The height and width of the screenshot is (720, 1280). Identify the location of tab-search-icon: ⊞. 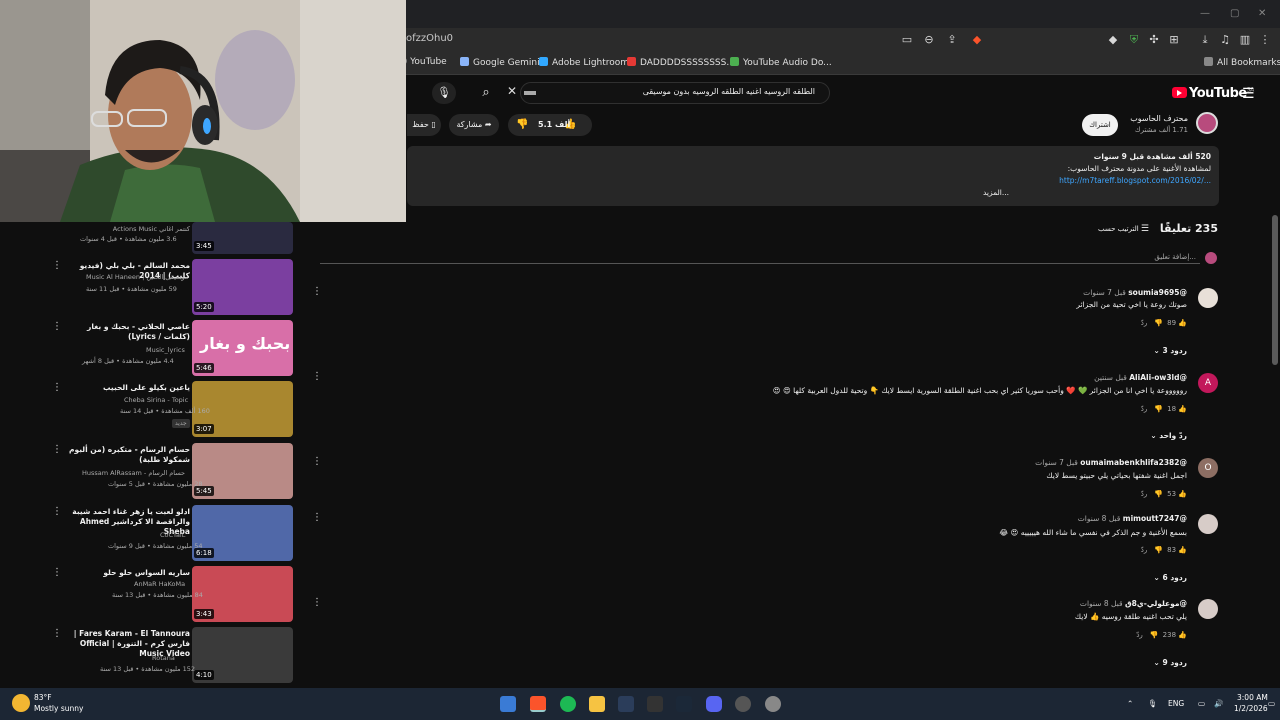
(1174, 40).